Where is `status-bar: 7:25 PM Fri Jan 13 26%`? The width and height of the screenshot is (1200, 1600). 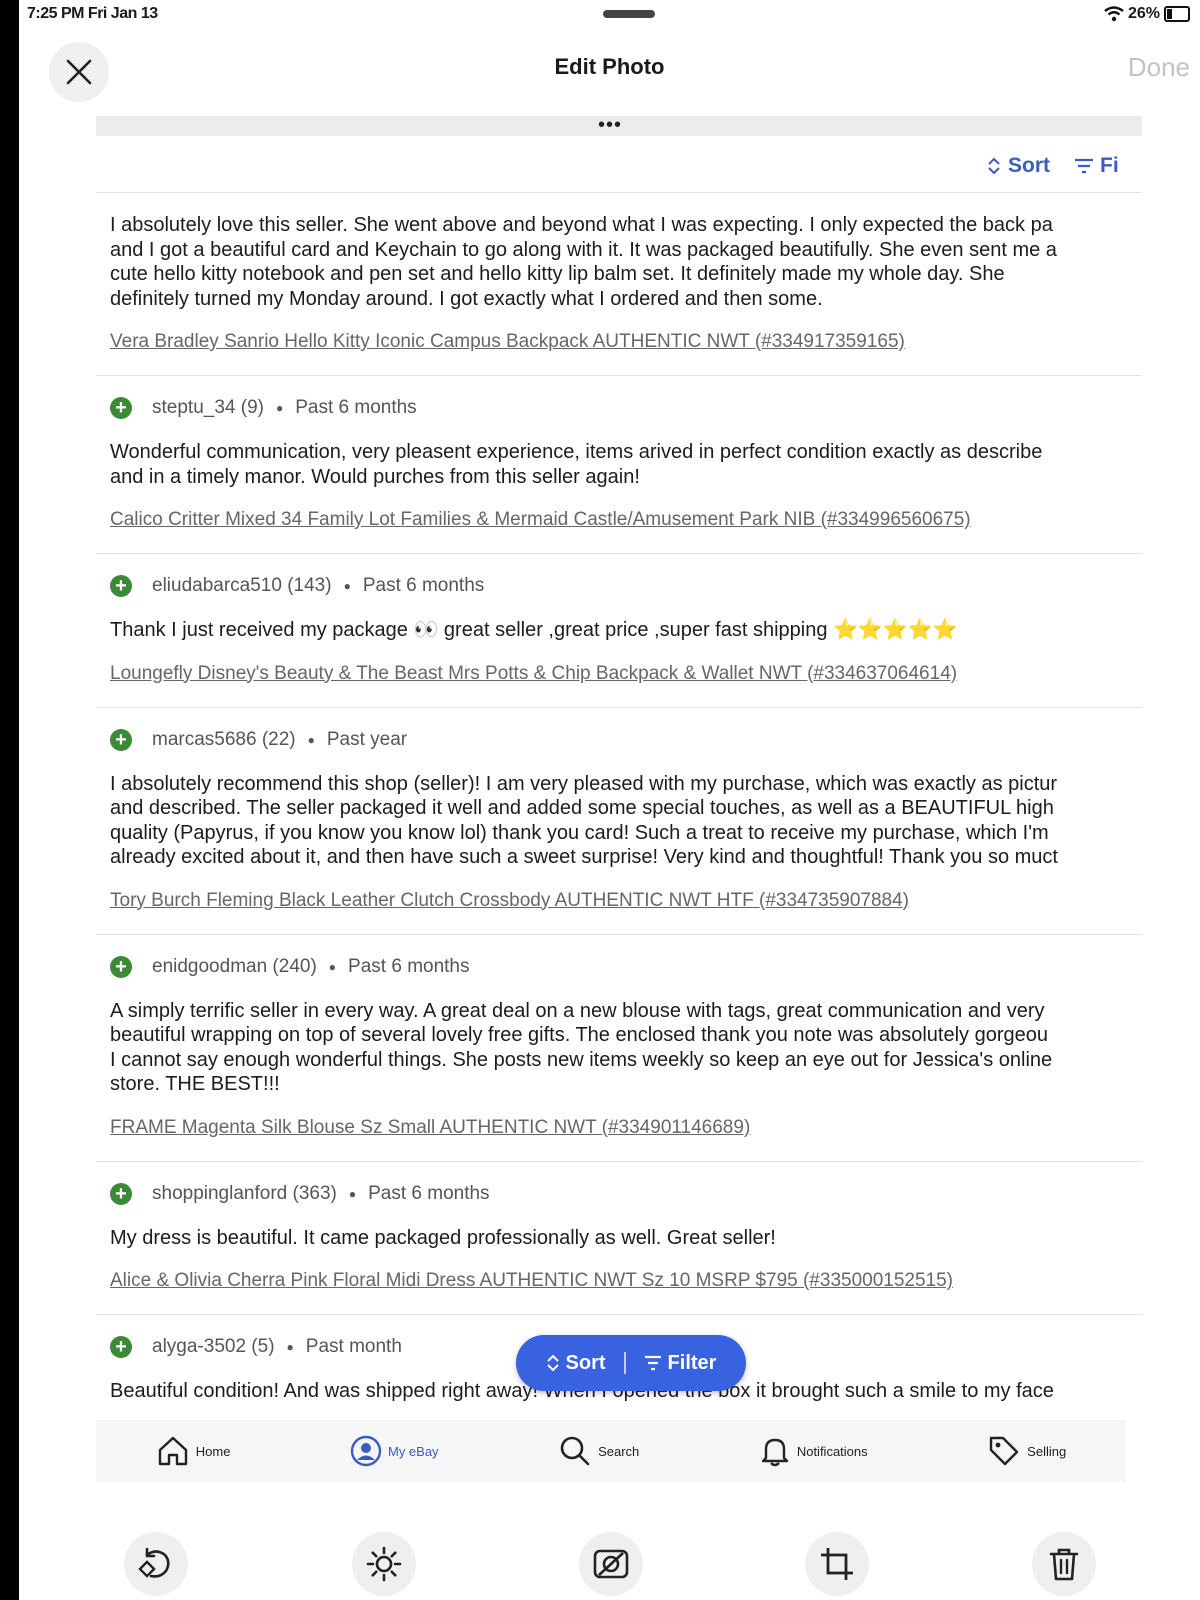
status-bar: 7:25 PM Fri Jan 13 26% is located at coordinates (609, 15).